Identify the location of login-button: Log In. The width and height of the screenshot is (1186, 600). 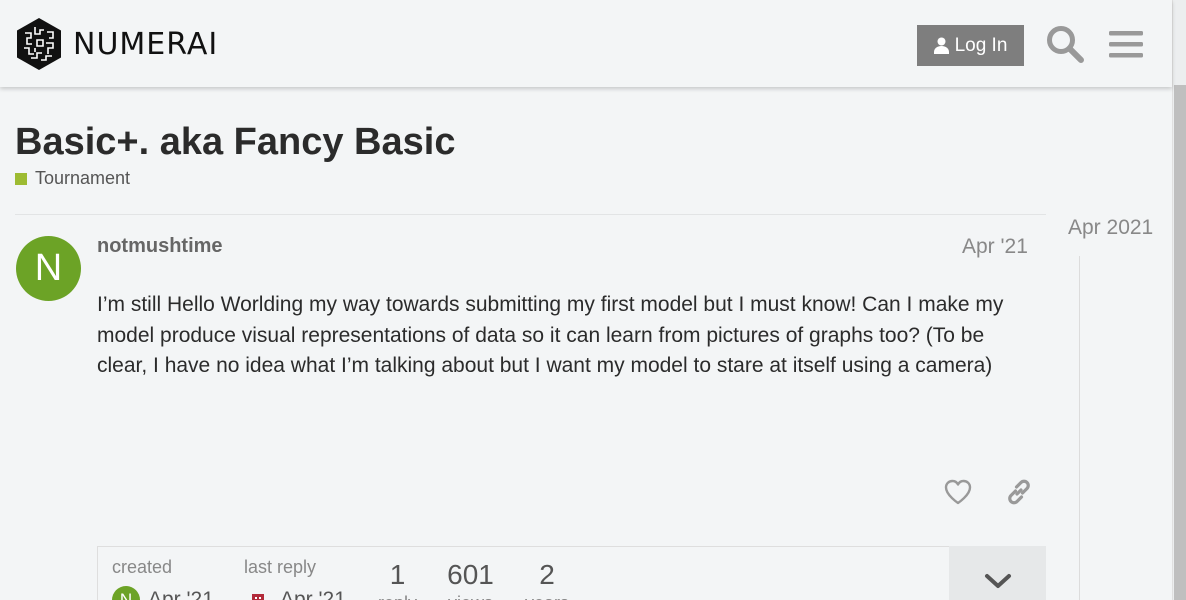
(970, 45).